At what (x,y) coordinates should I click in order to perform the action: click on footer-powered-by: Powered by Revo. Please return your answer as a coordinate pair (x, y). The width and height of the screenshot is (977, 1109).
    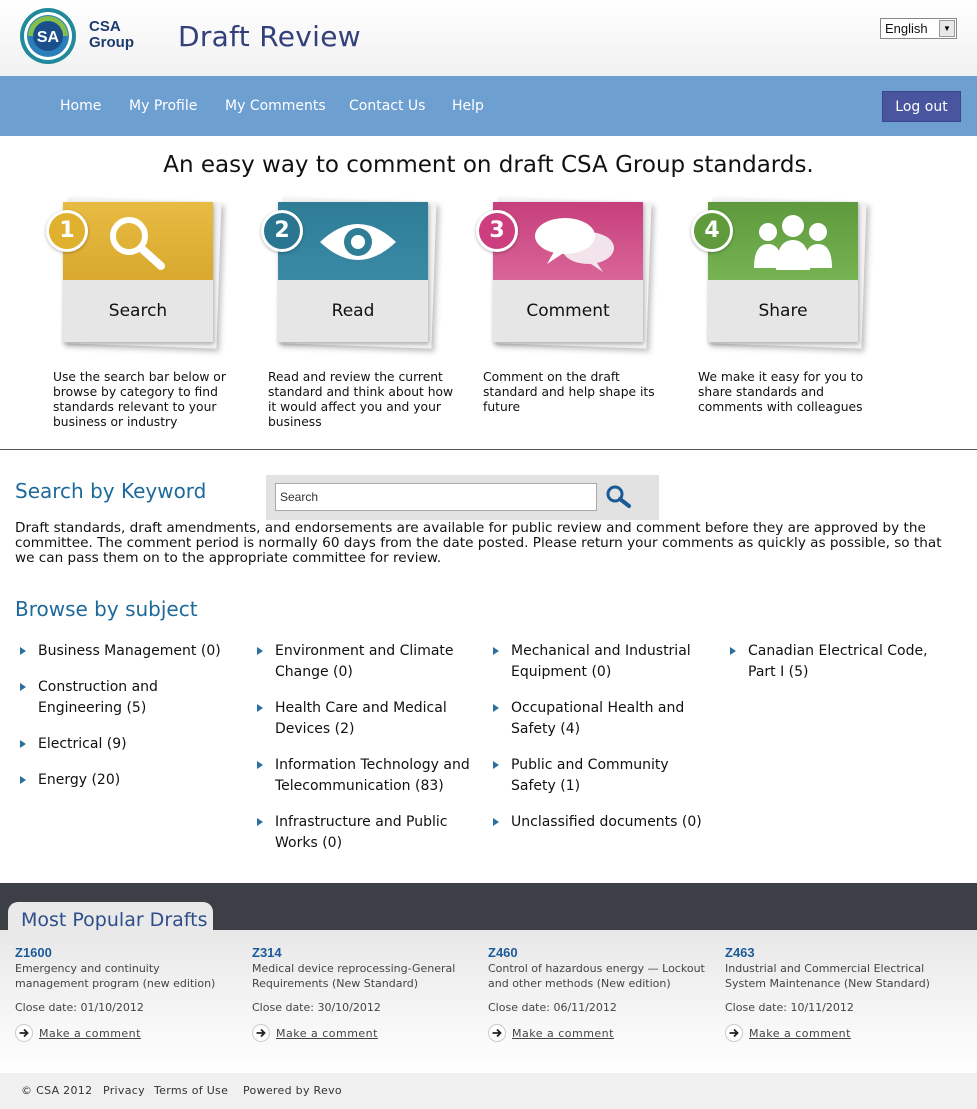
    Looking at the image, I should click on (292, 1090).